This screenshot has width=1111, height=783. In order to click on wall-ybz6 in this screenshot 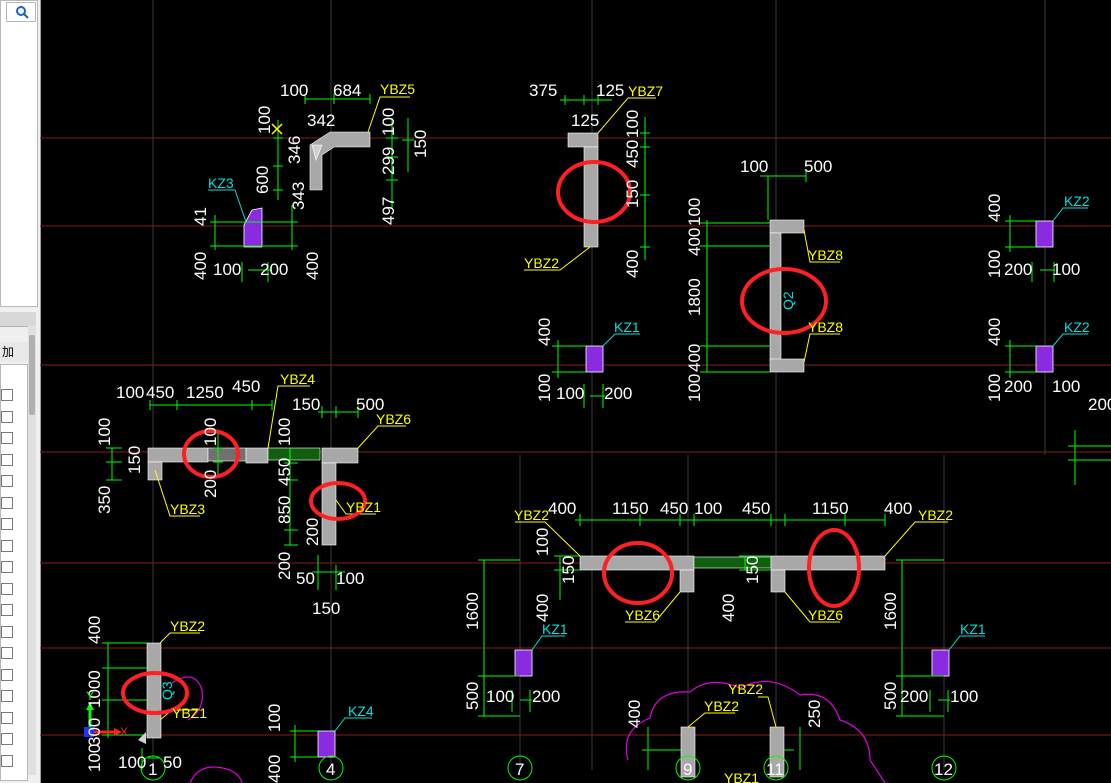, I will do `click(340, 455)`.